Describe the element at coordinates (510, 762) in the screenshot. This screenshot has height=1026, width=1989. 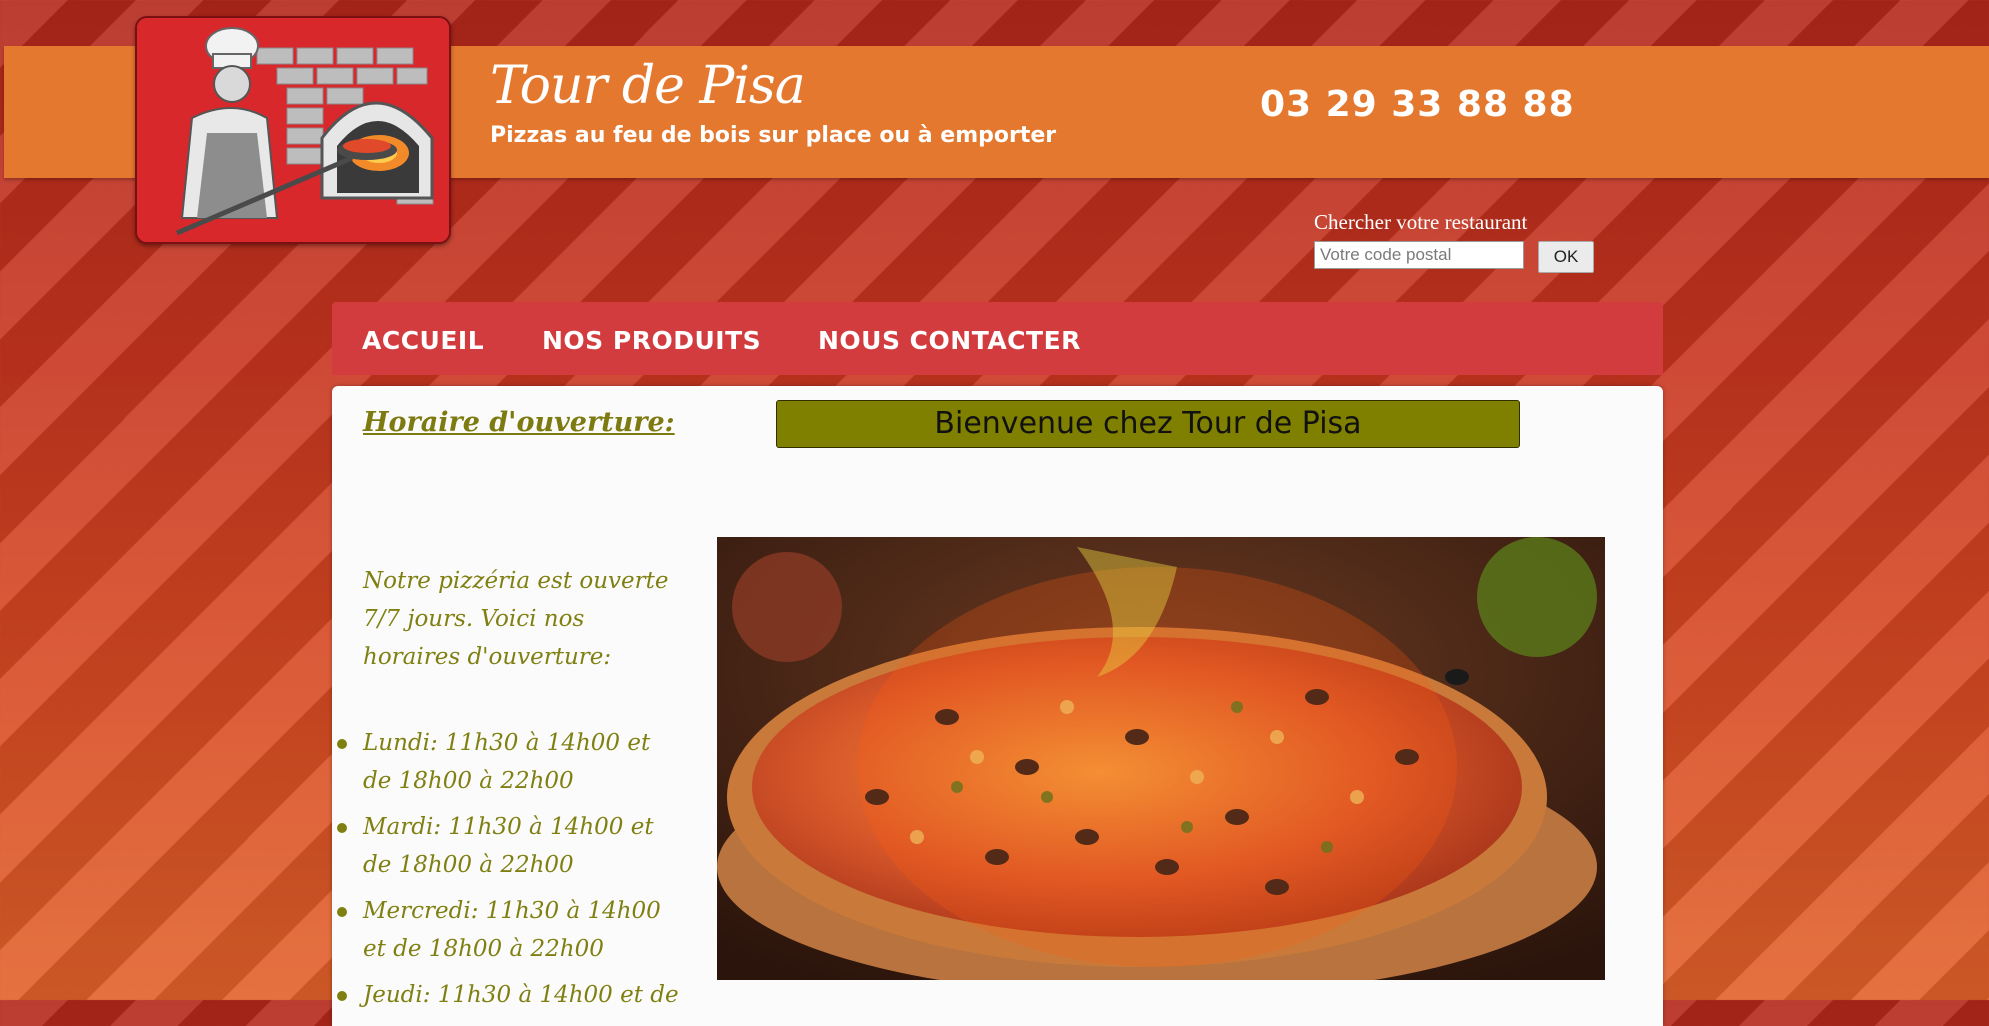
I see `list-item: Lundi: 11h30 à 14h00 et de 18h00 à 22h00` at that location.